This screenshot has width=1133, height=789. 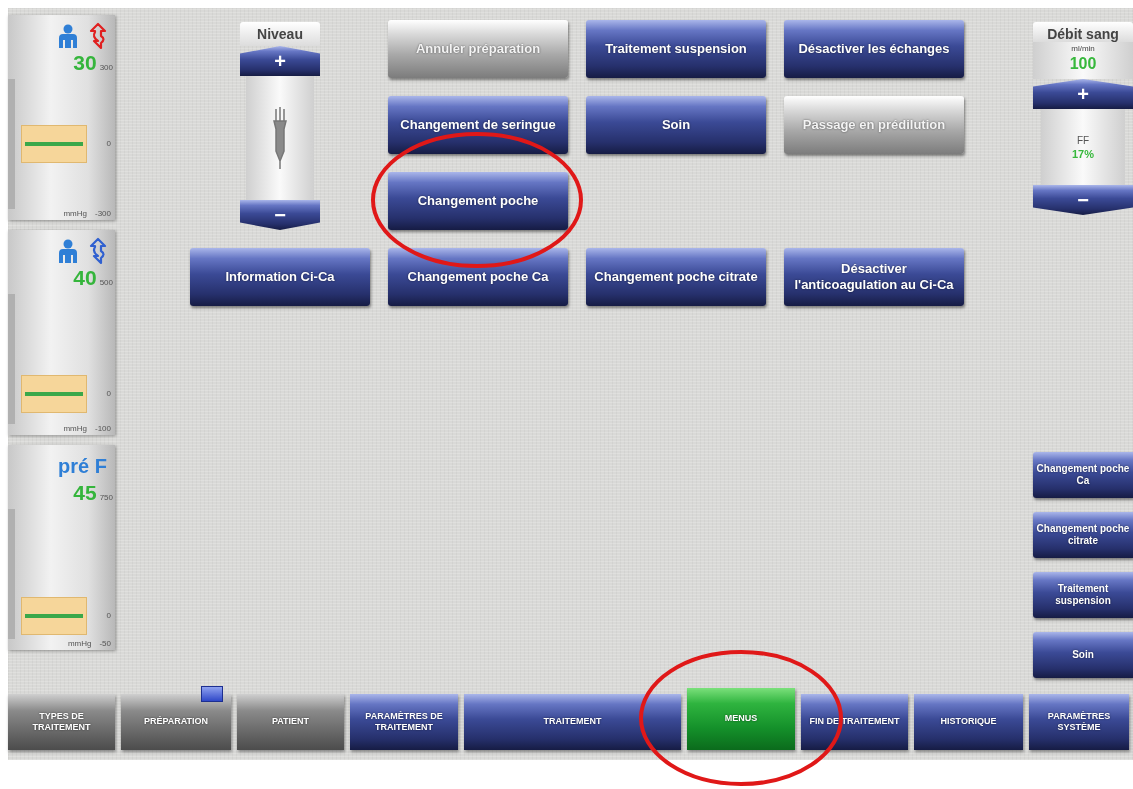 I want to click on flow-unit: ml/min, so click(x=1083, y=48).